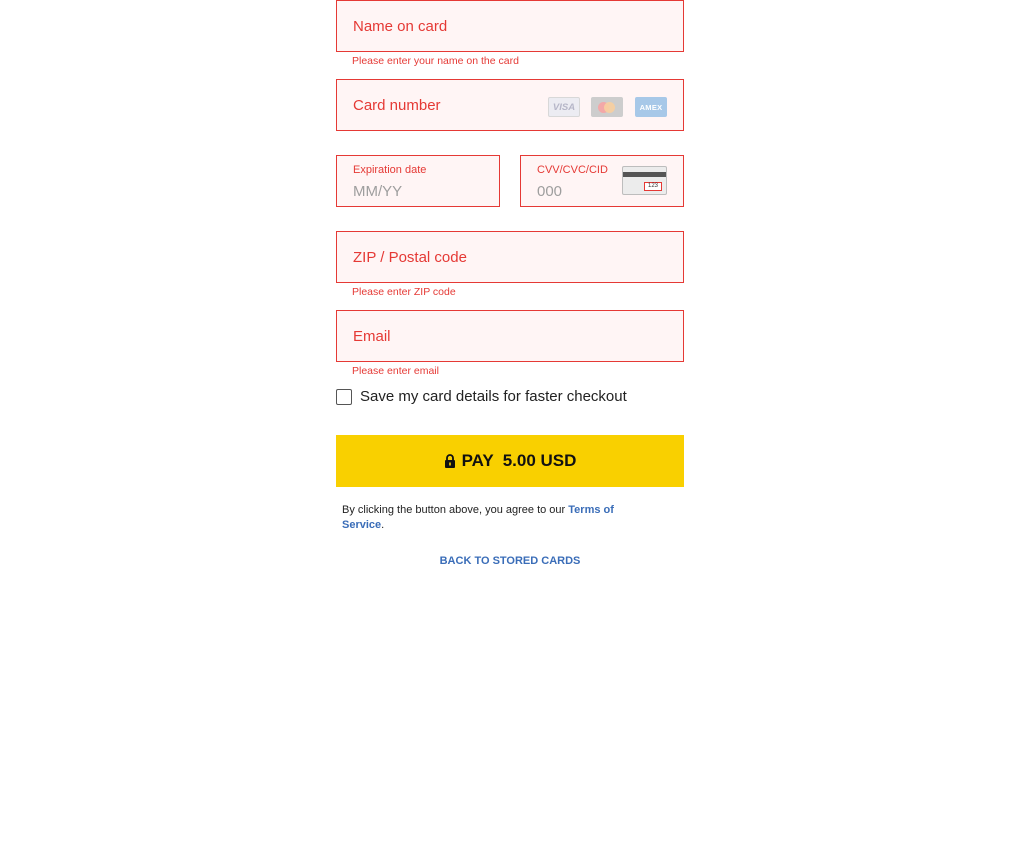 The image size is (1020, 850). I want to click on email-field: Email, so click(510, 336).